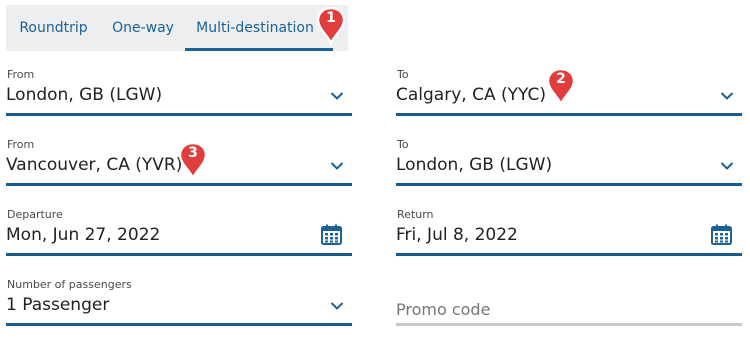  I want to click on return-date-field: Return Fri, Jul 8, 2022, so click(569, 232).